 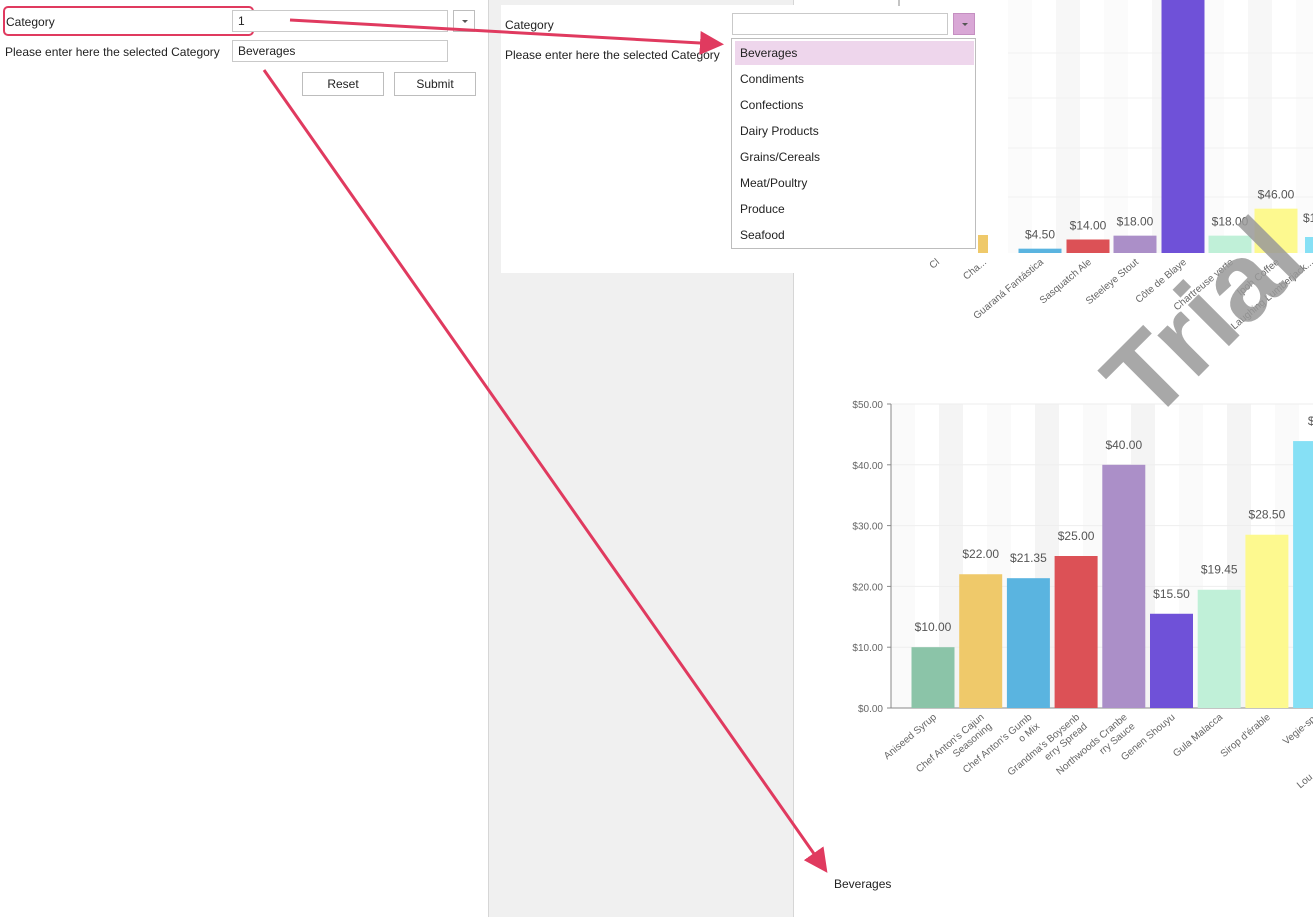 I want to click on dropdown-option: Meat/Poultry, so click(x=854, y=183).